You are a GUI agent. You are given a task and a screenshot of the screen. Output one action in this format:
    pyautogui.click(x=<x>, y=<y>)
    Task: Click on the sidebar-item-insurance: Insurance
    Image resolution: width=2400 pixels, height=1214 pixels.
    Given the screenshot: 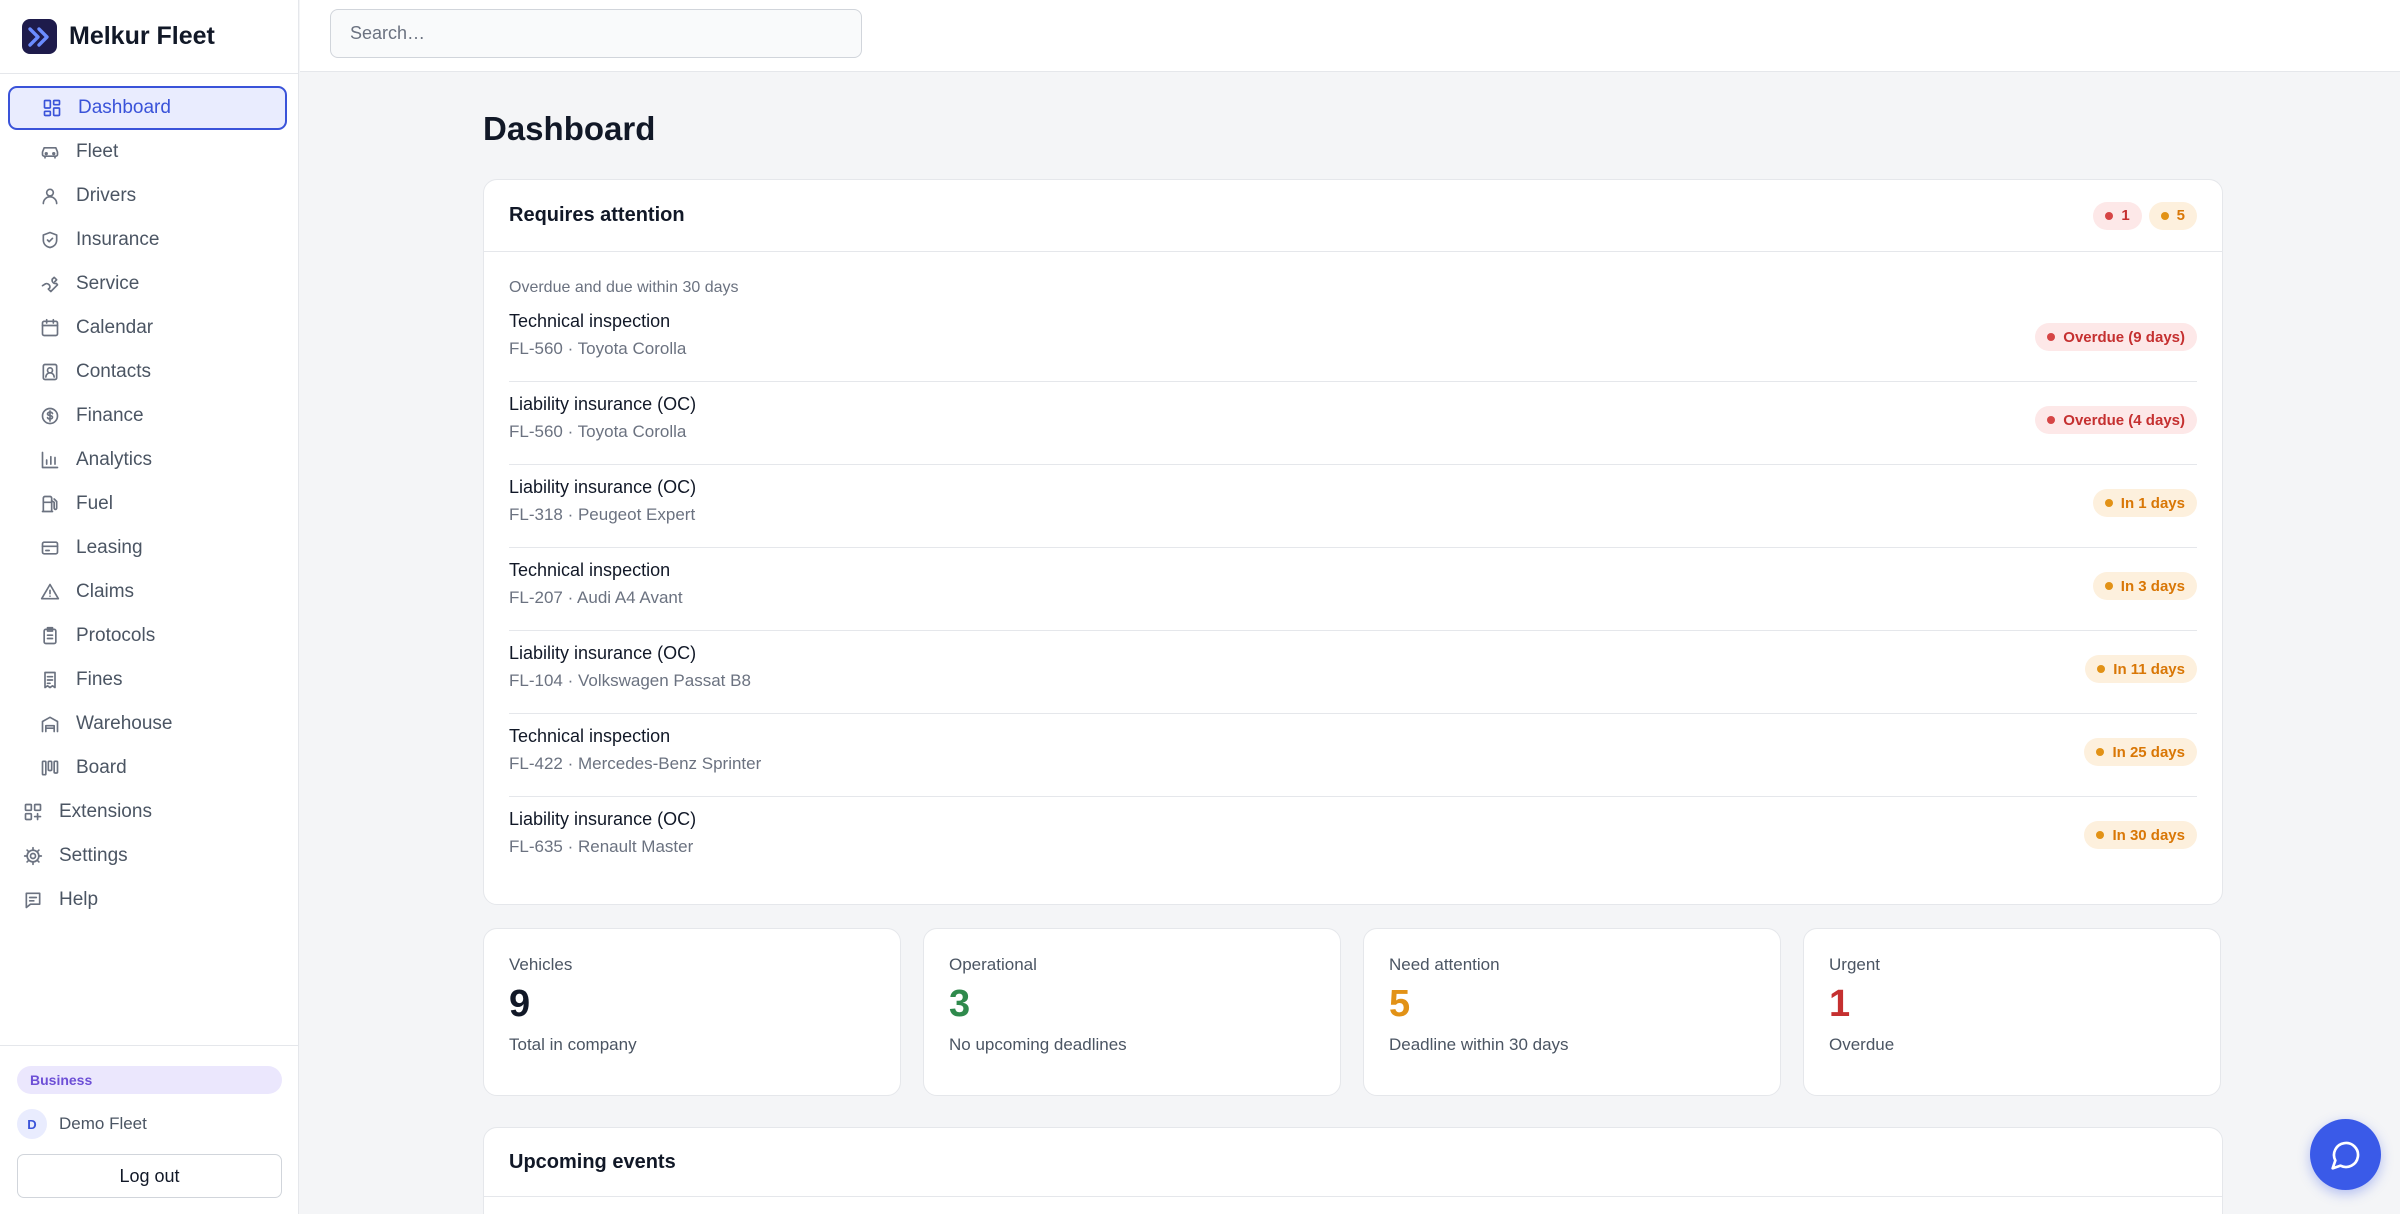 What is the action you would take?
    pyautogui.click(x=147, y=240)
    